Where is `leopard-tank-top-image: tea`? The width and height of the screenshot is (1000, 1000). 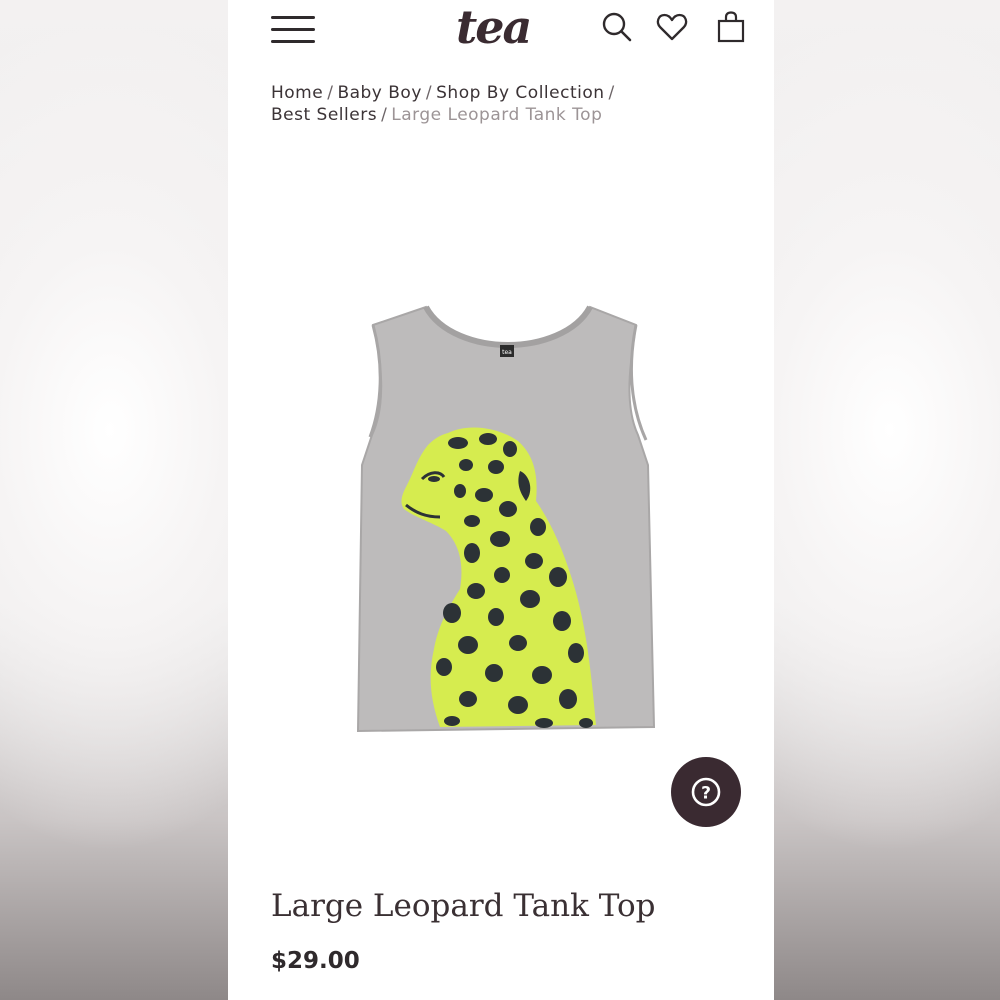
leopard-tank-top-image: tea is located at coordinates (508, 517).